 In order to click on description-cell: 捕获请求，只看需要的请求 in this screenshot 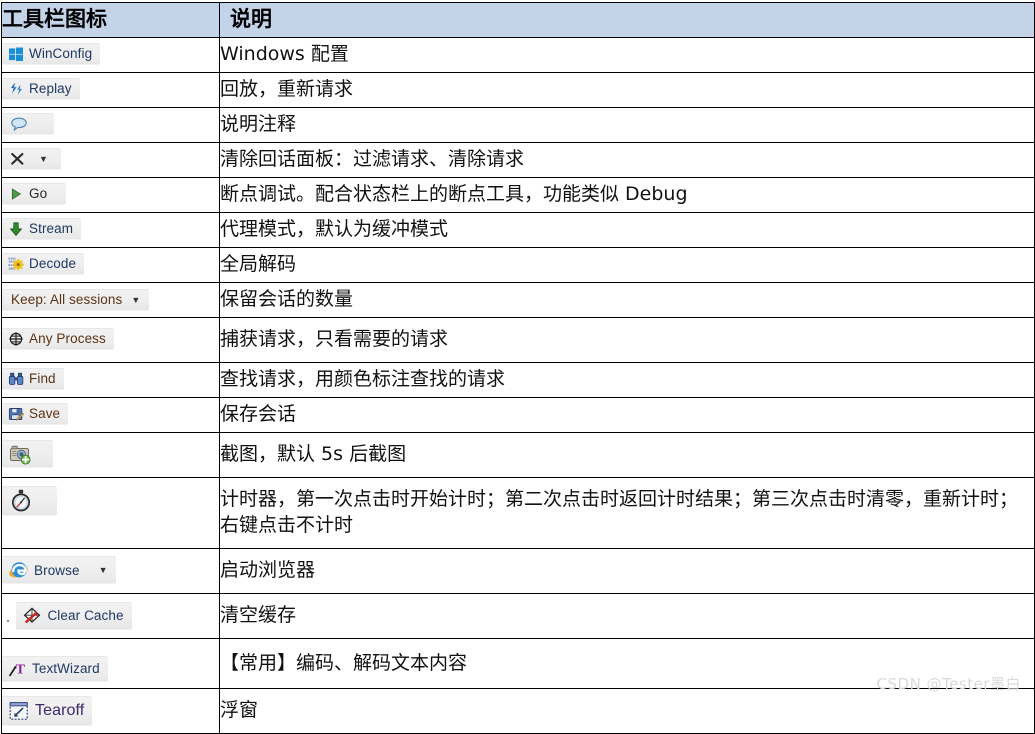, I will do `click(627, 340)`.